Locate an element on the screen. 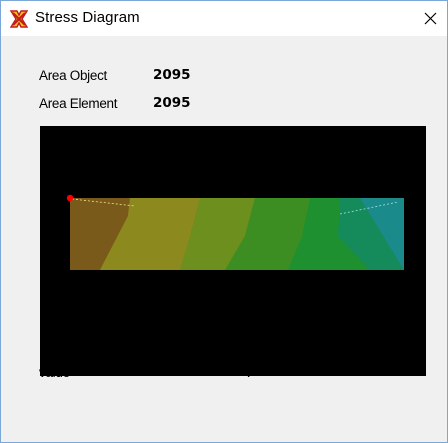 This screenshot has height=443, width=448. area-object-label: Area Object is located at coordinates (73, 75).